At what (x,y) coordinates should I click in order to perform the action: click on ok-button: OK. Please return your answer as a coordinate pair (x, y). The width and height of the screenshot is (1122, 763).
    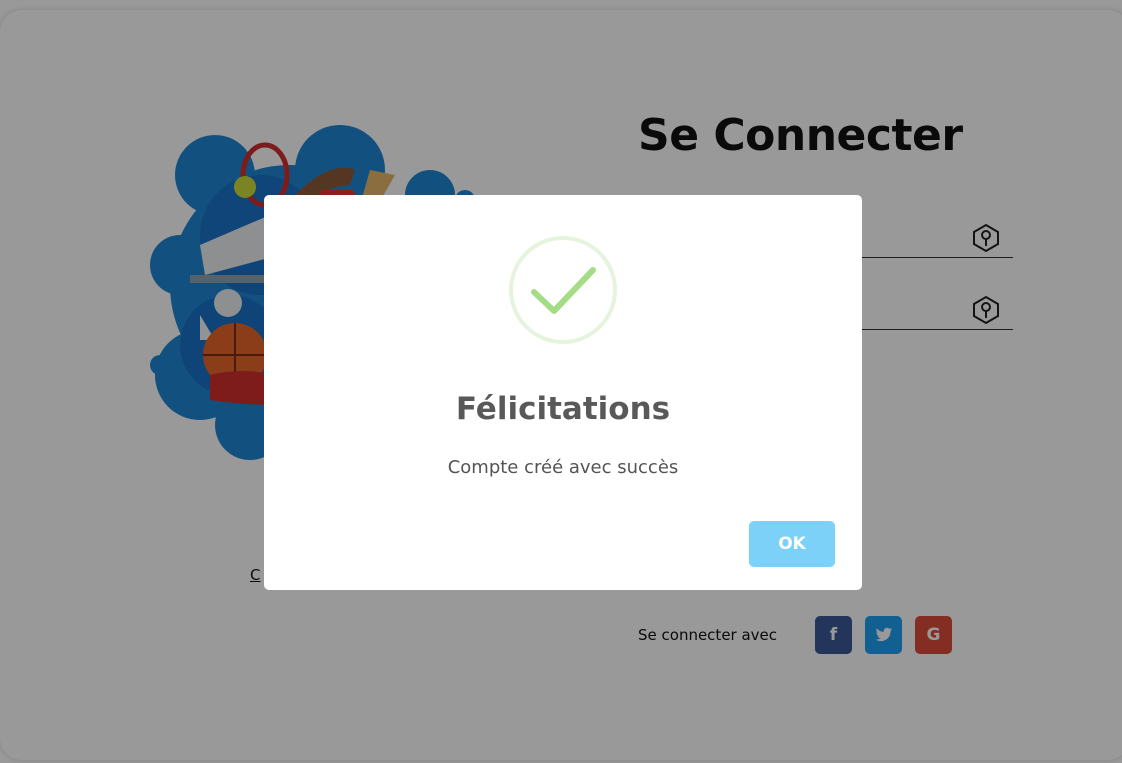
    Looking at the image, I should click on (792, 544).